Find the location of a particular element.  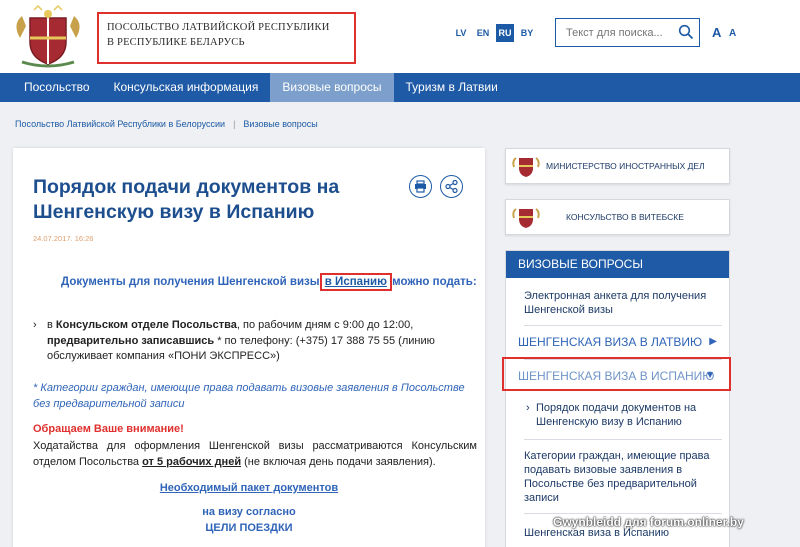

bullet-hours: , по рабочим дням с 9:00 до 12:00, is located at coordinates (325, 325).